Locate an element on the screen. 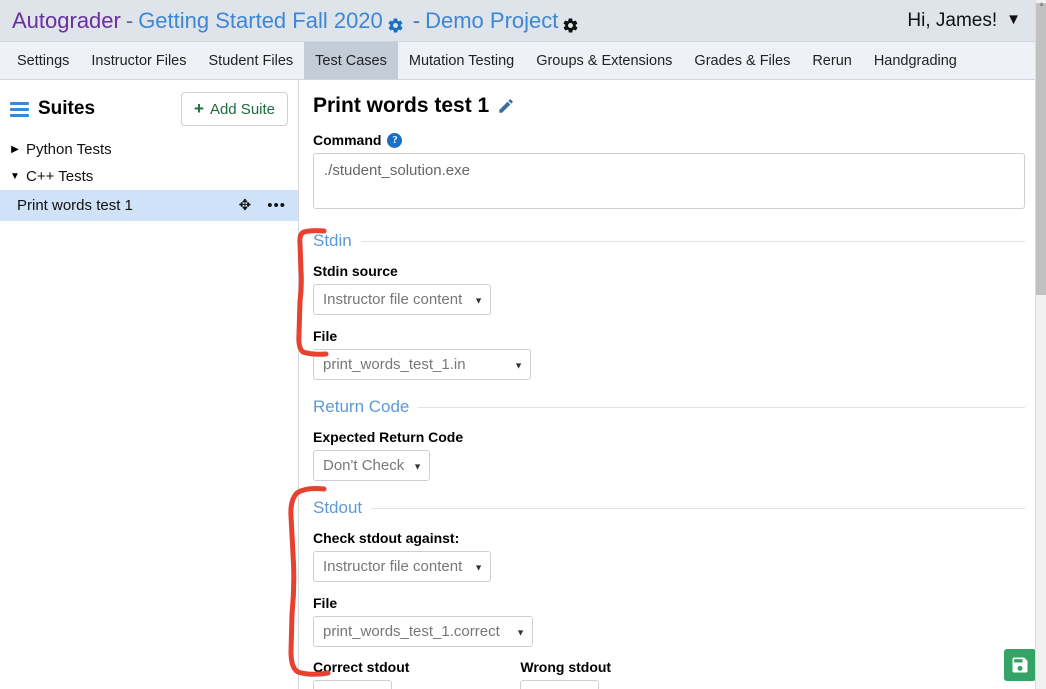  stdin-section-legend: Stdin is located at coordinates (669, 241).